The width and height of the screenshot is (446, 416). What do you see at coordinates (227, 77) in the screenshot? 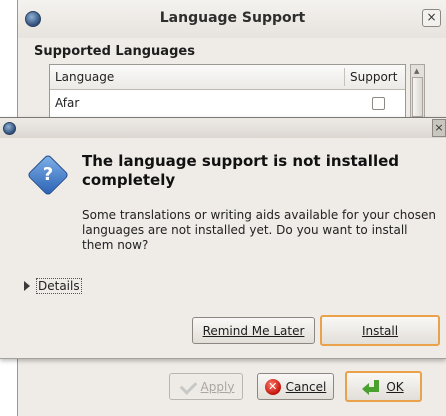
I see `table-header: Language Support` at bounding box center [227, 77].